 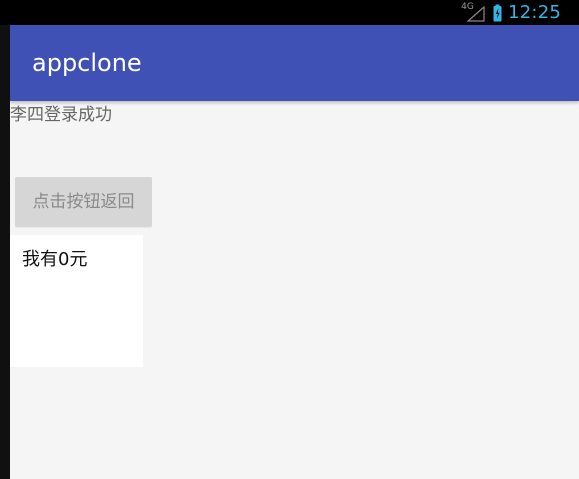 I want to click on money-text: 我有0元, so click(x=55, y=259).